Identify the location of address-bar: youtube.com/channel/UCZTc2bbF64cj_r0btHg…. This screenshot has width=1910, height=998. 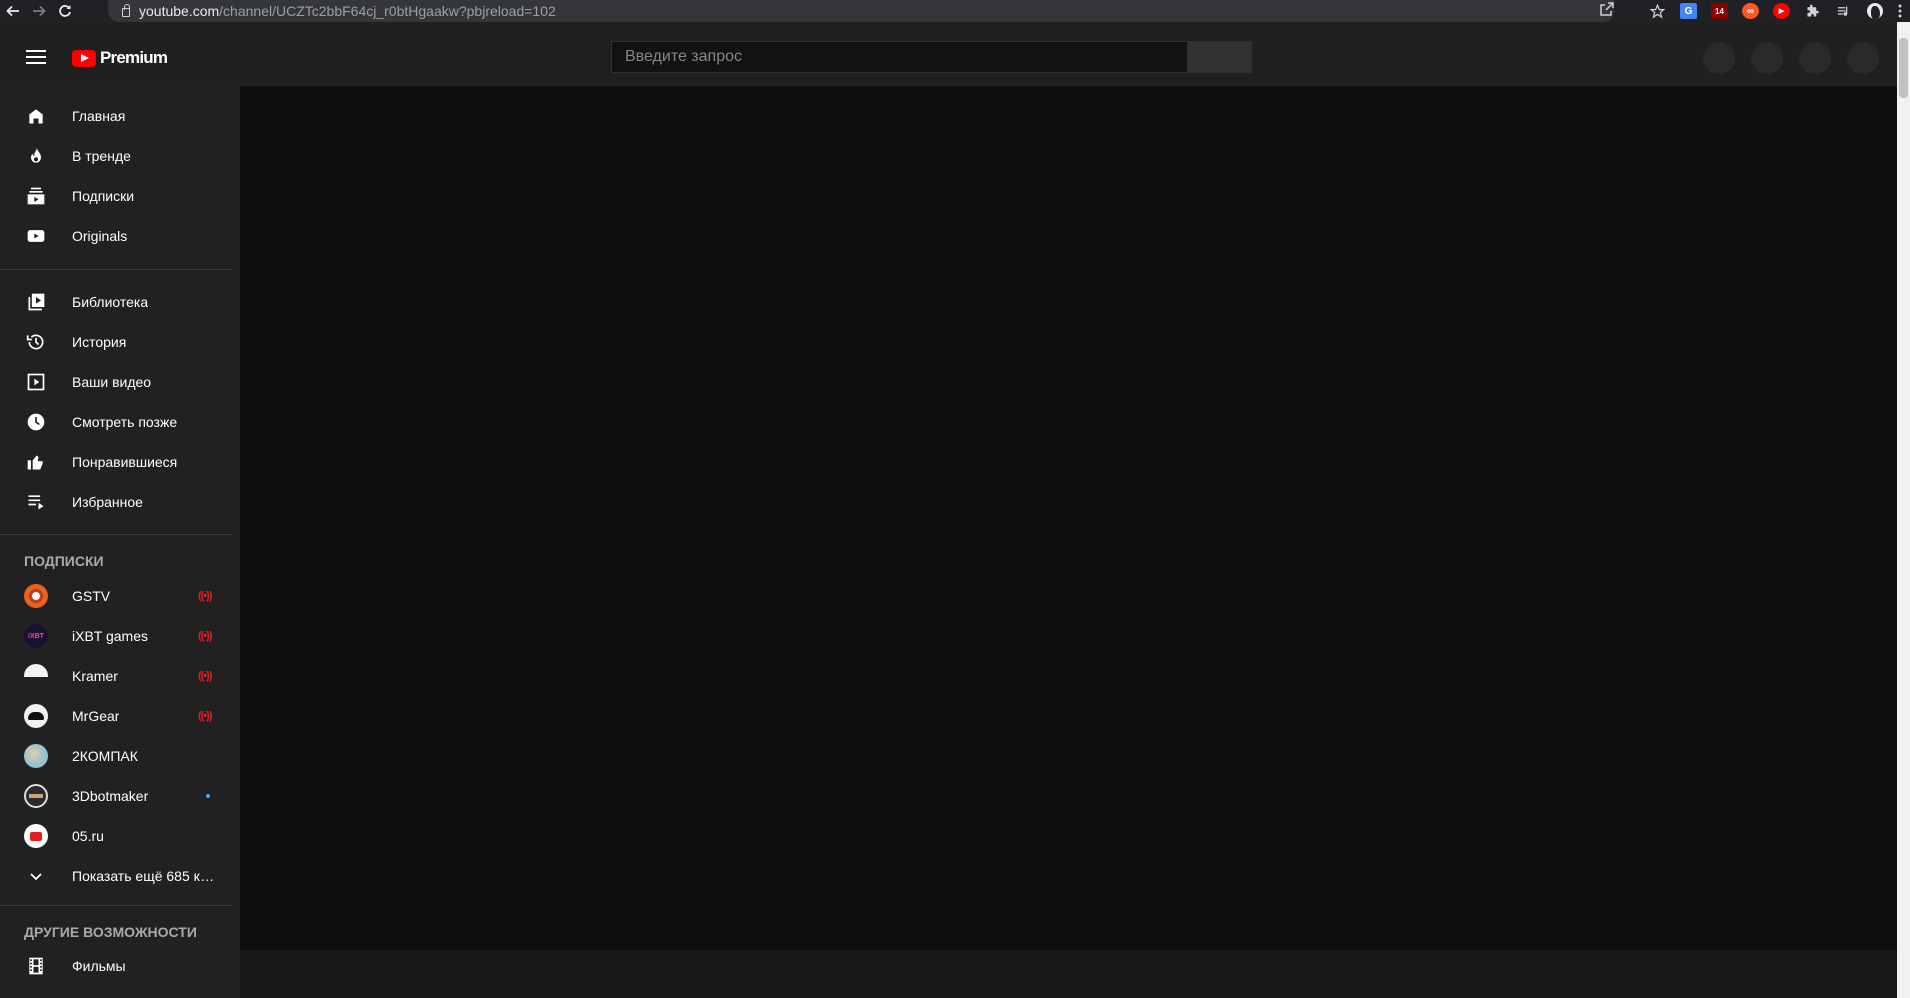
(861, 11).